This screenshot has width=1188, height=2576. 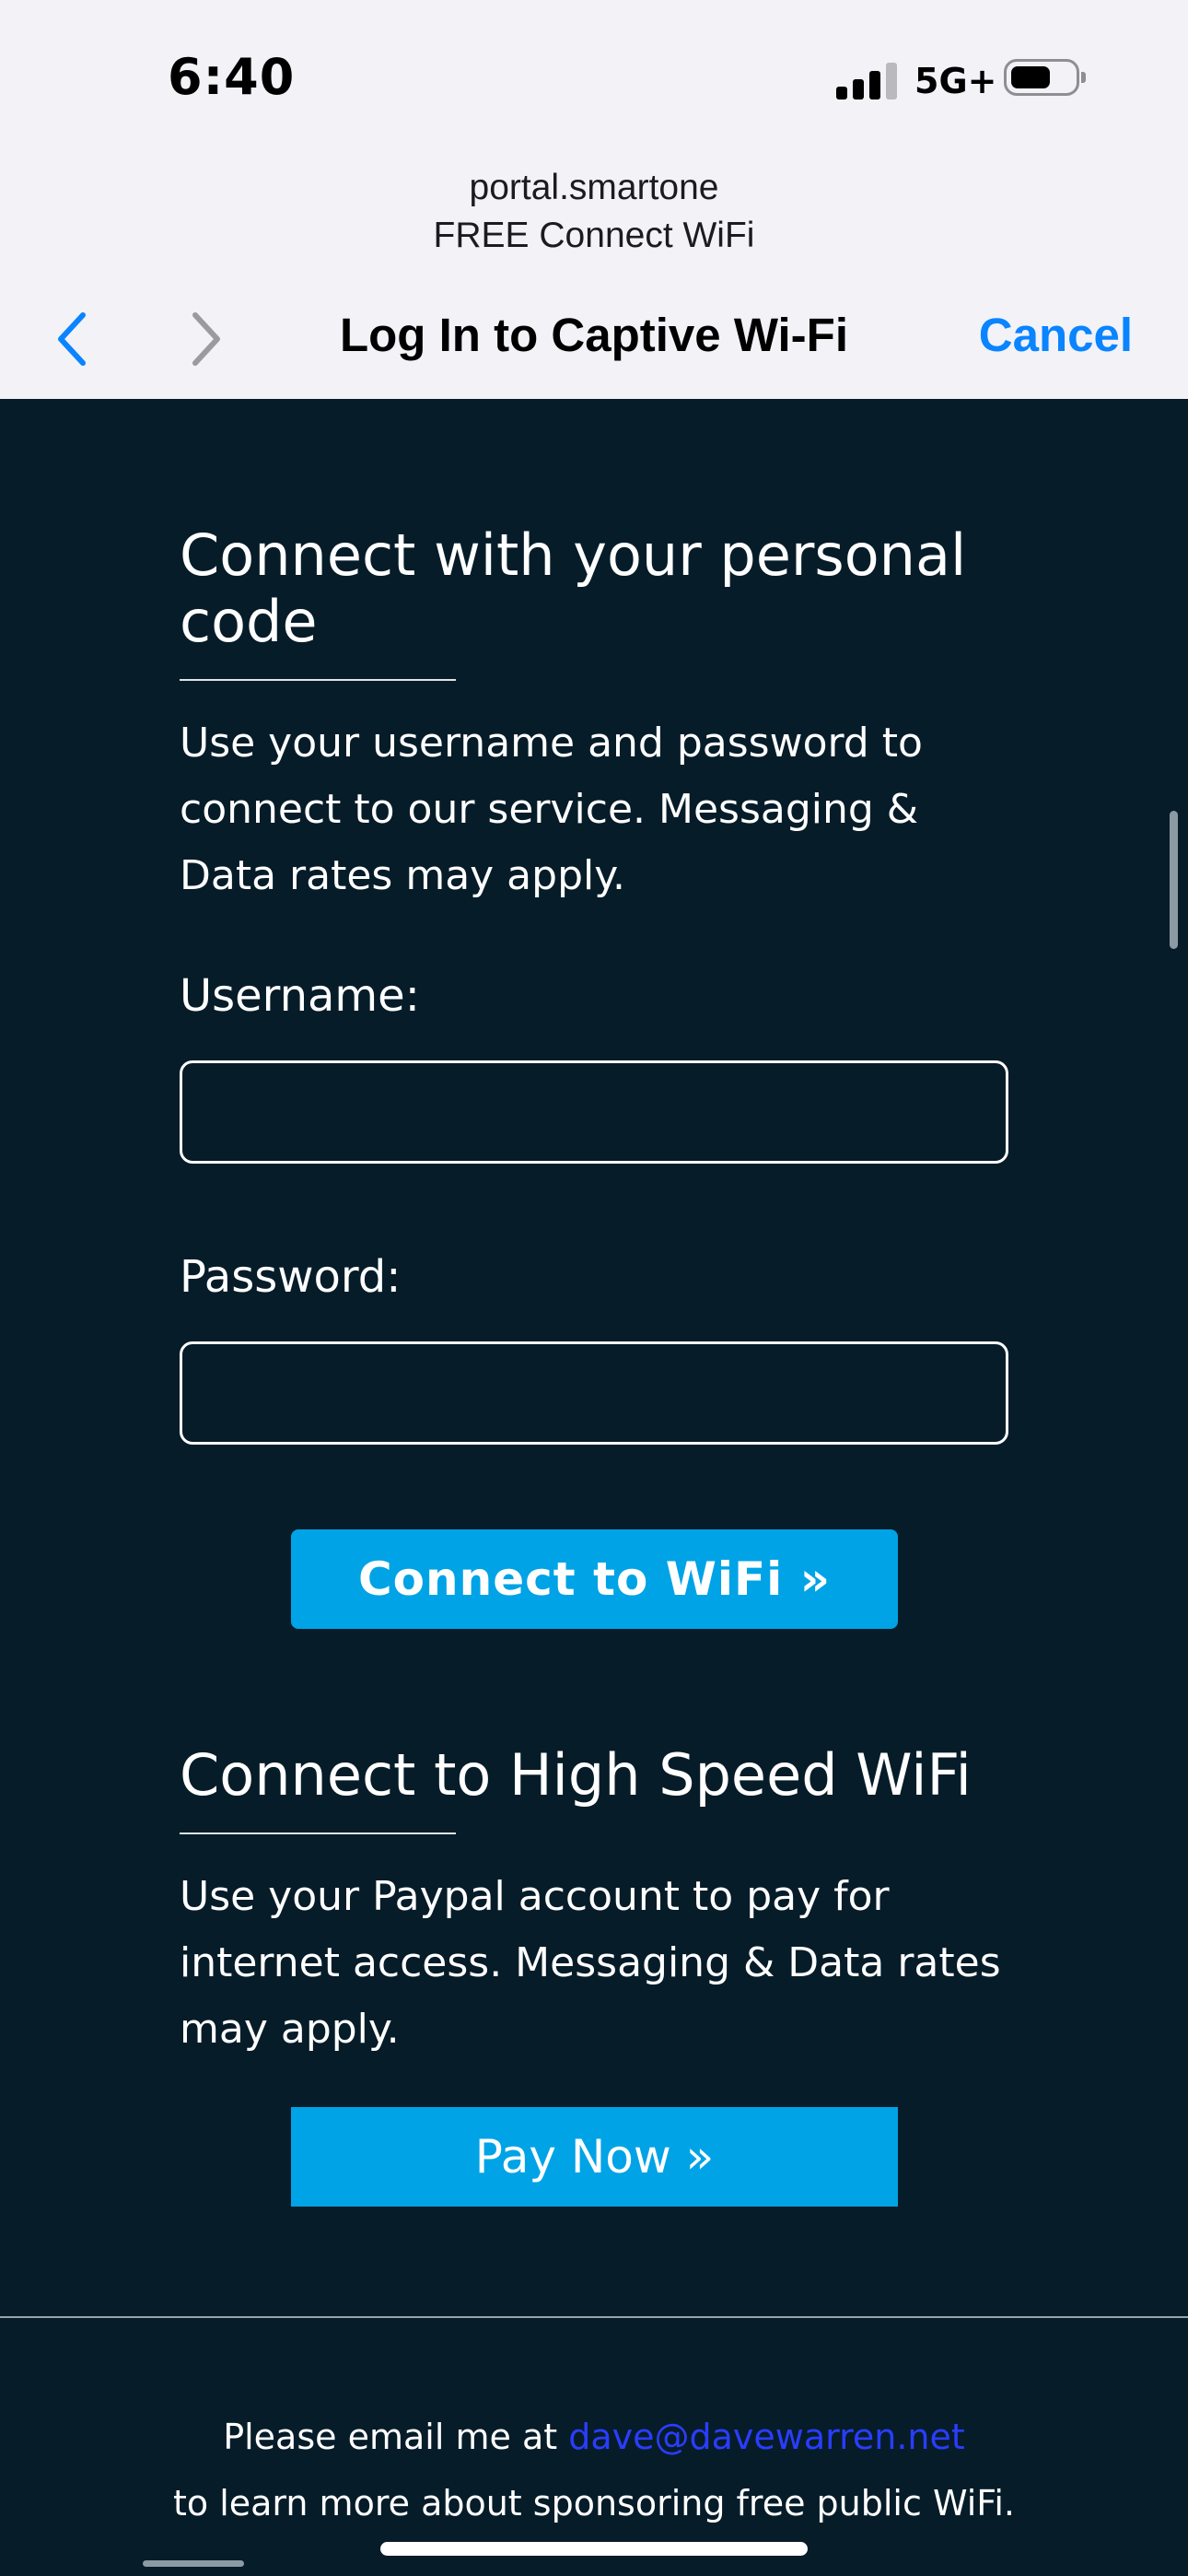 I want to click on personal-code-heading: Connect with your personal code, so click(x=573, y=588).